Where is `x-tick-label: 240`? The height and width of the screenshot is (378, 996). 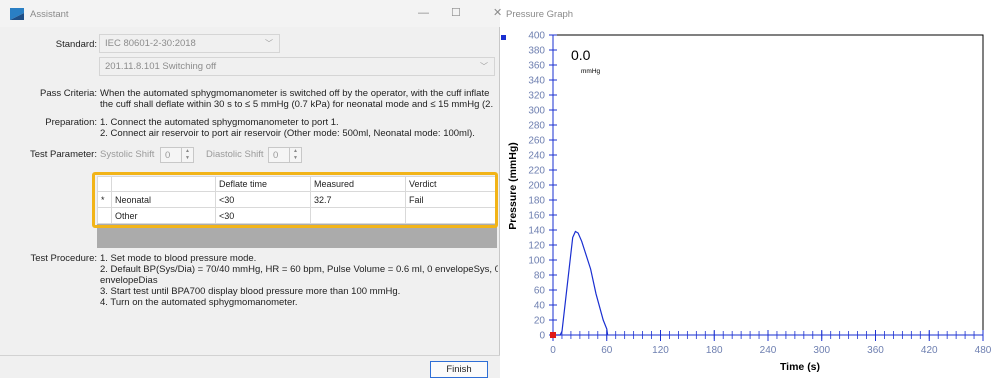 x-tick-label: 240 is located at coordinates (768, 350).